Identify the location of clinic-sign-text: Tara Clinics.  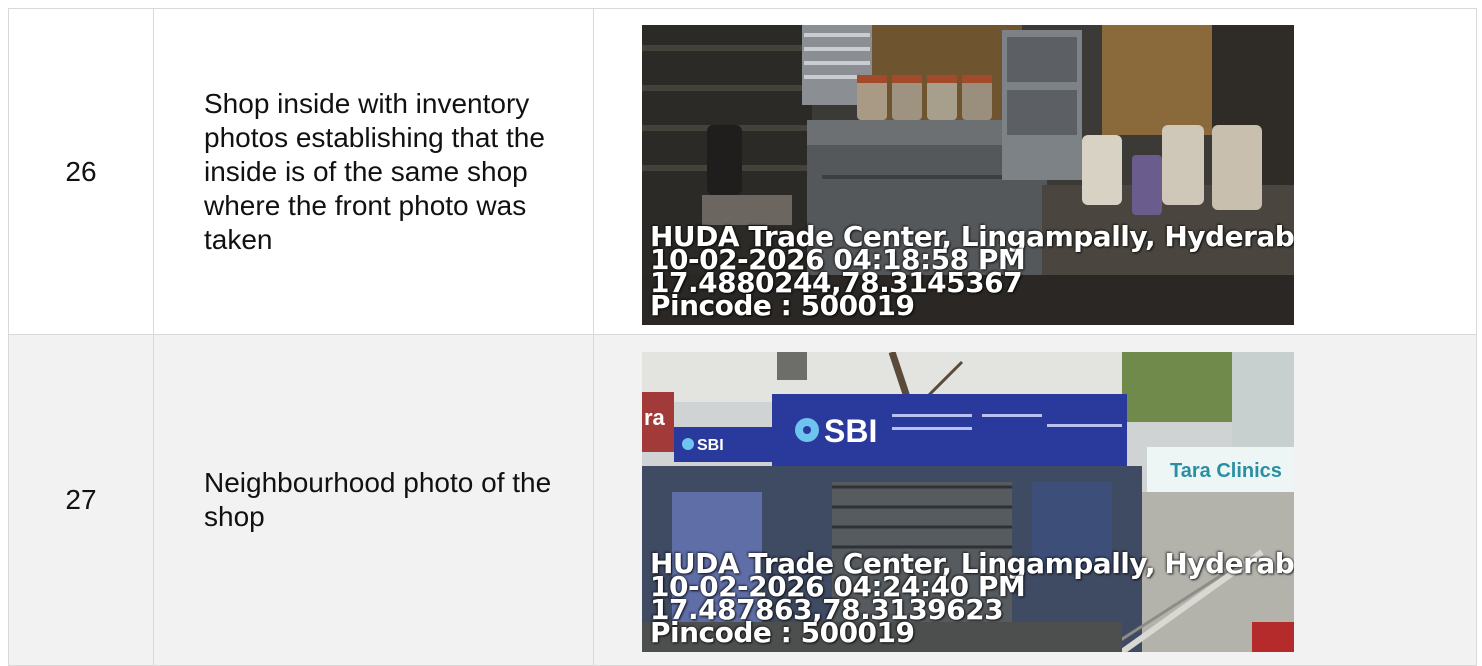
(1226, 471).